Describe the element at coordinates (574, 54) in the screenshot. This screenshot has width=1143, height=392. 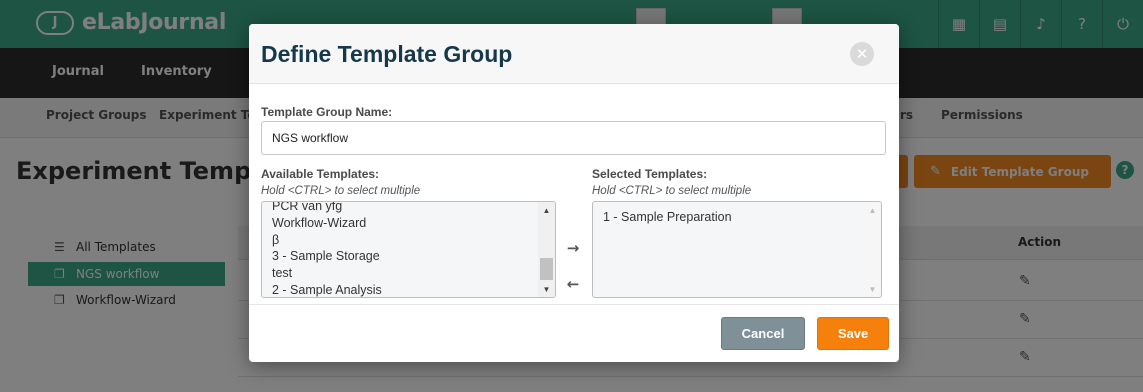
I see `modal-header: Define Template Group ✕` at that location.